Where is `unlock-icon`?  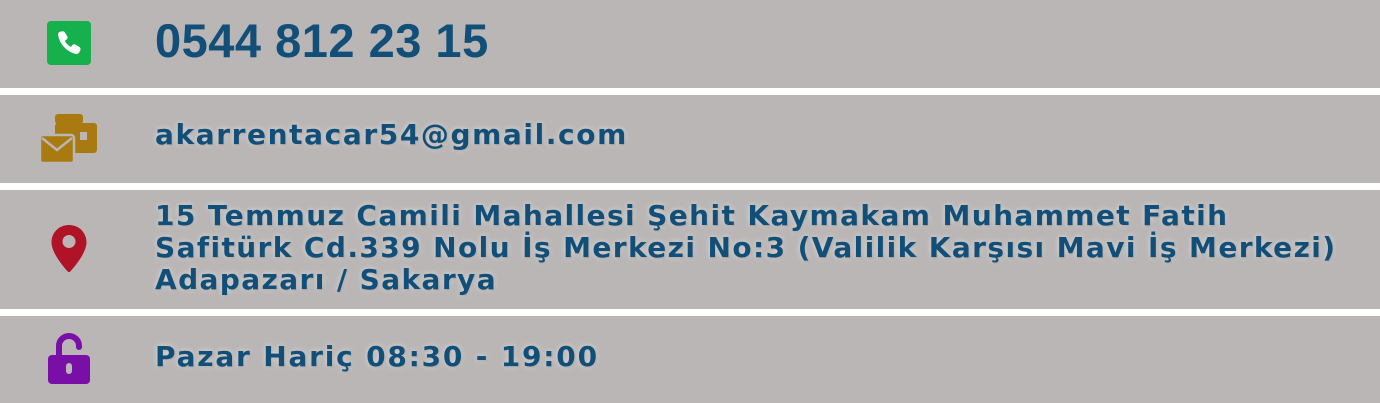
unlock-icon is located at coordinates (69, 359).